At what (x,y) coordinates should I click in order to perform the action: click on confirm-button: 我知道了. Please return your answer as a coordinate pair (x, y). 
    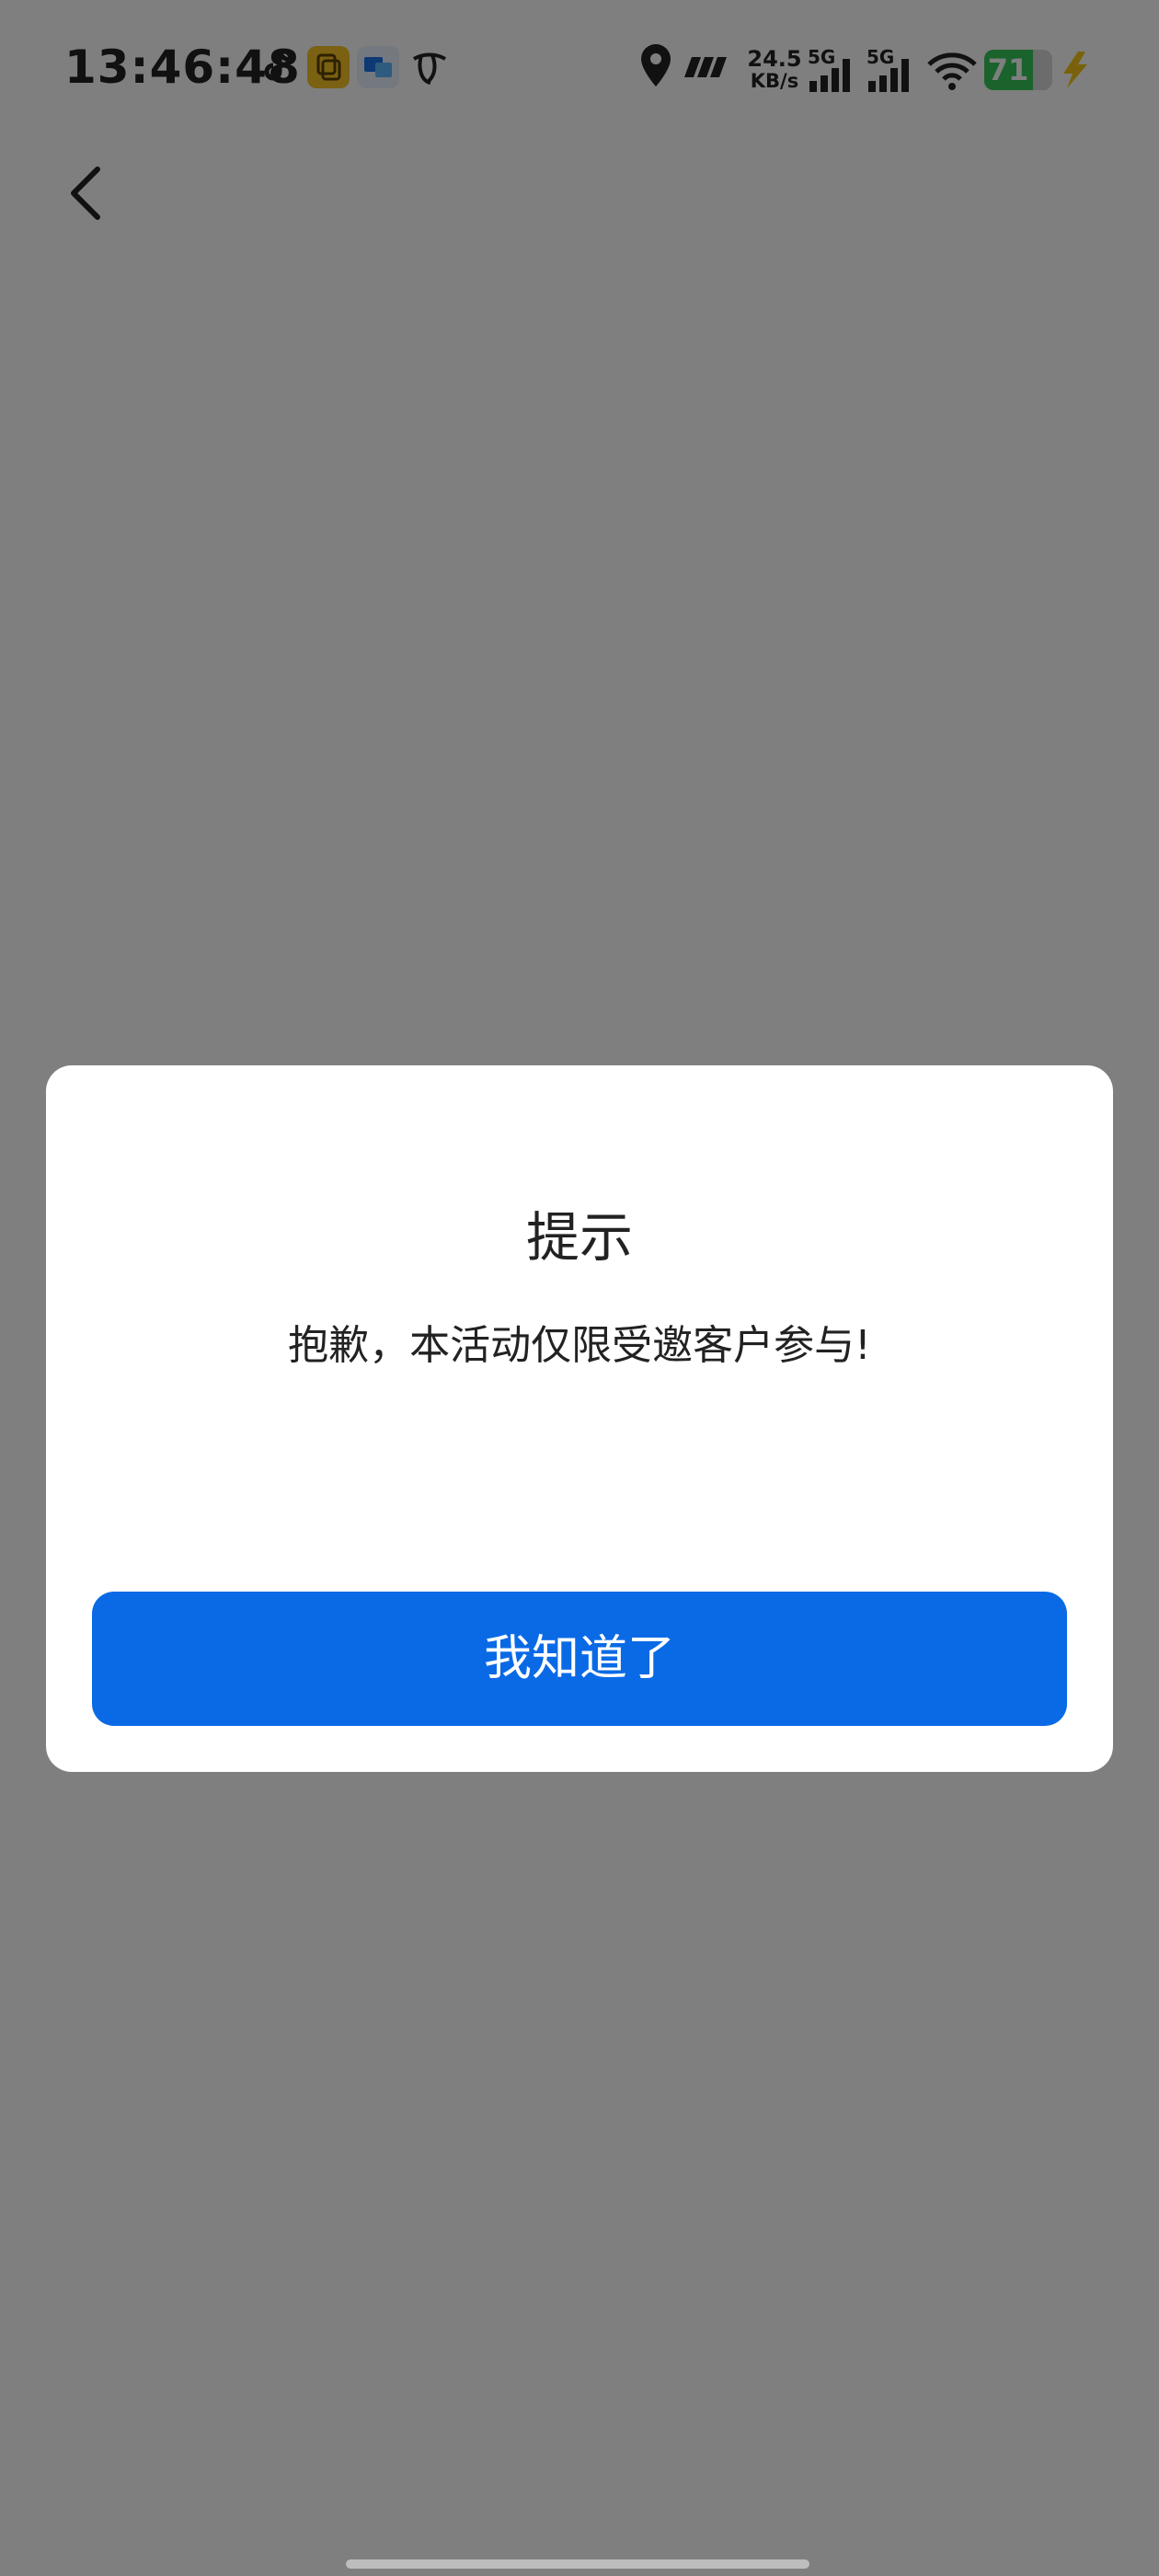
    Looking at the image, I should click on (579, 1659).